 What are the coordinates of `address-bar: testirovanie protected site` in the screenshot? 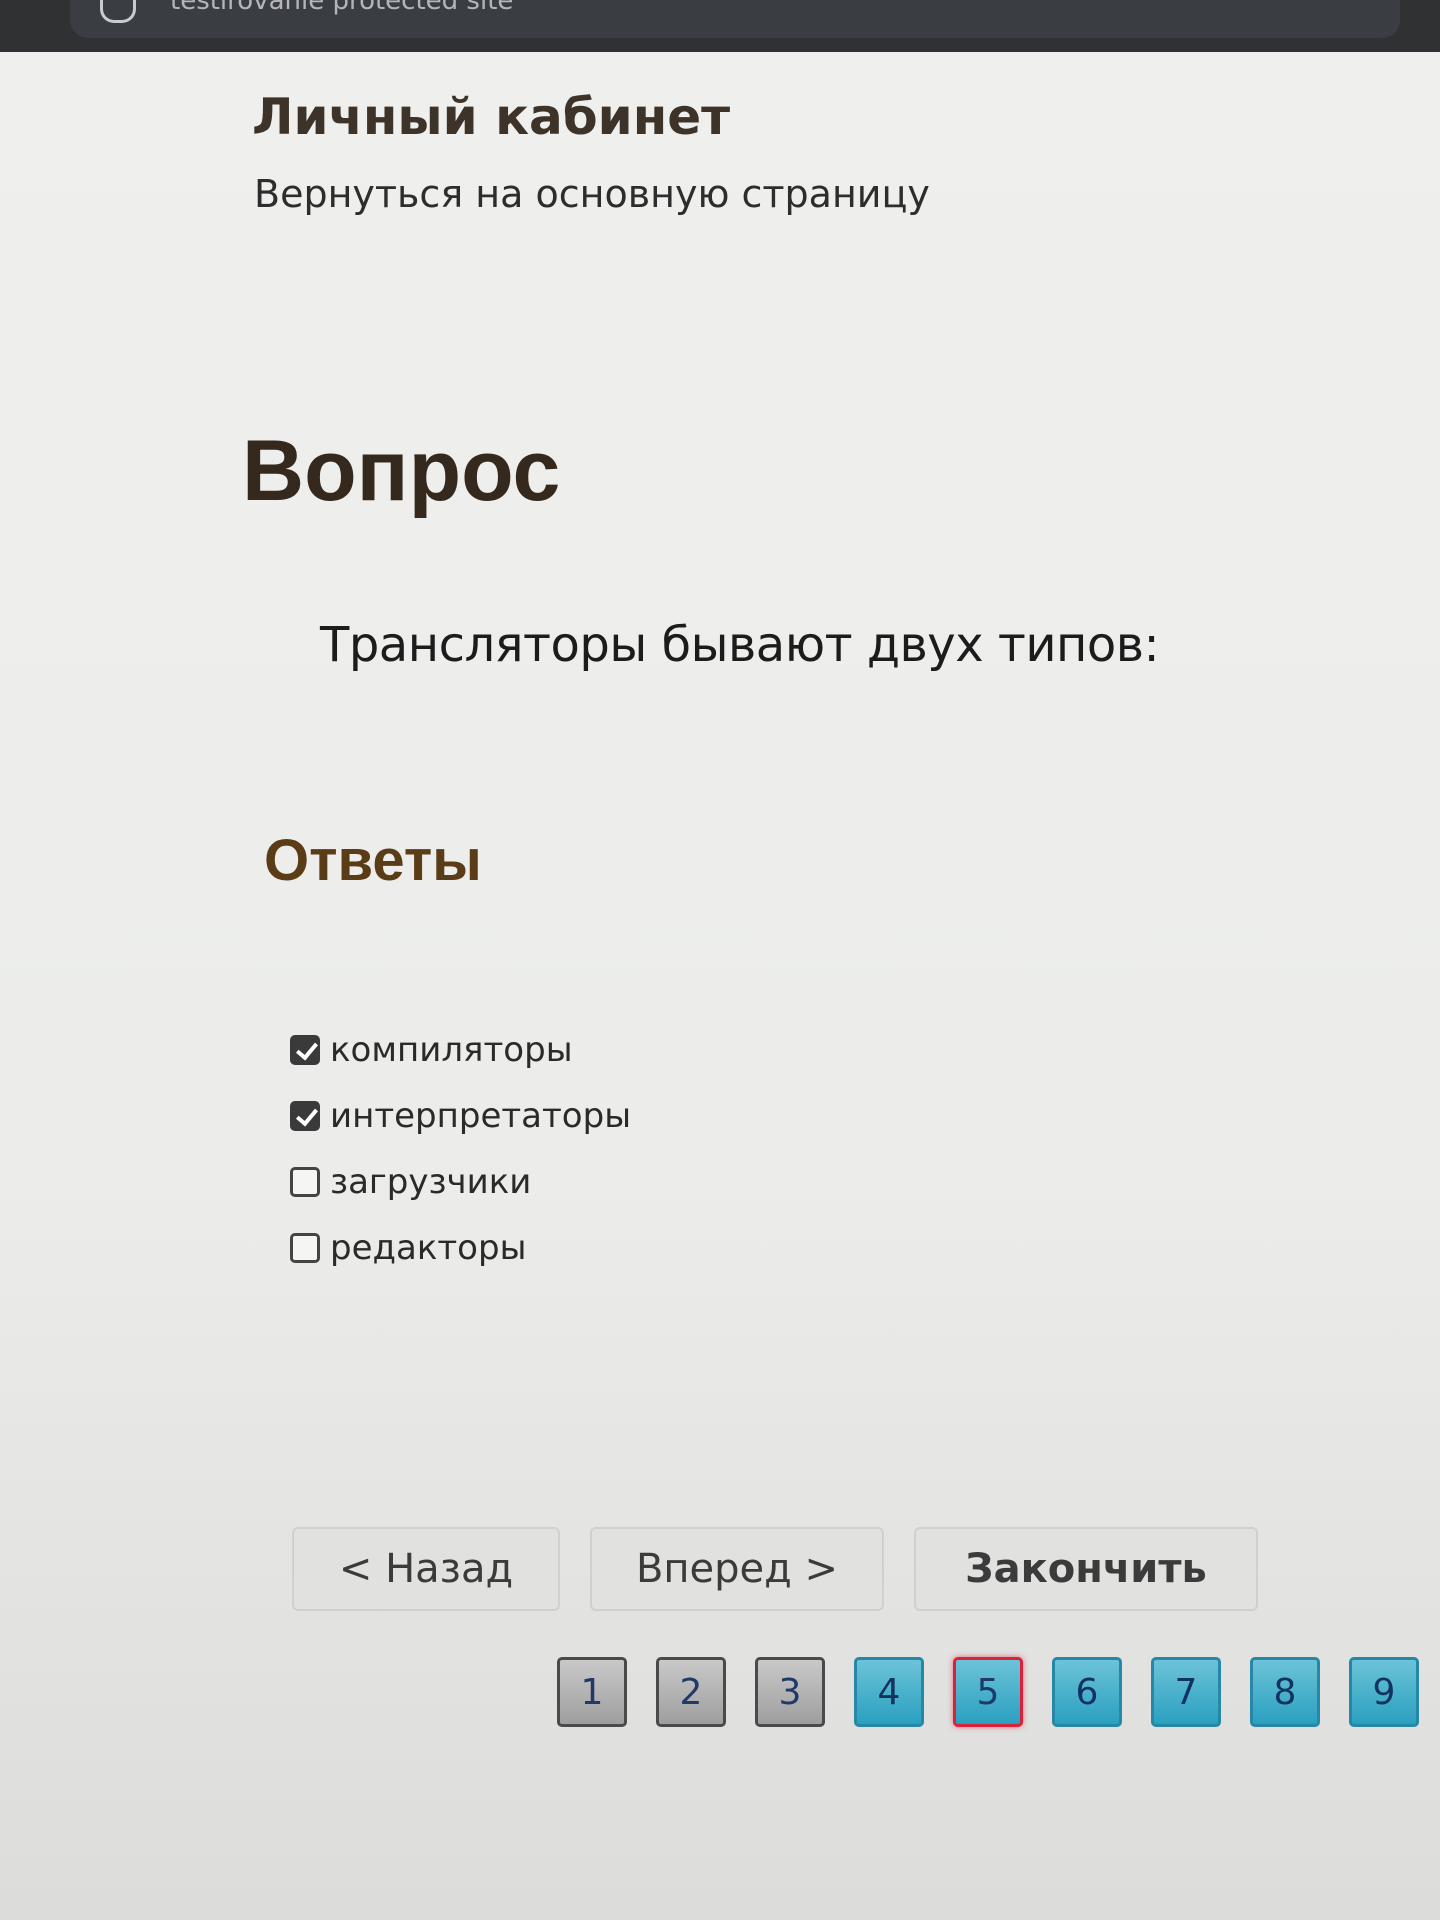 It's located at (735, 19).